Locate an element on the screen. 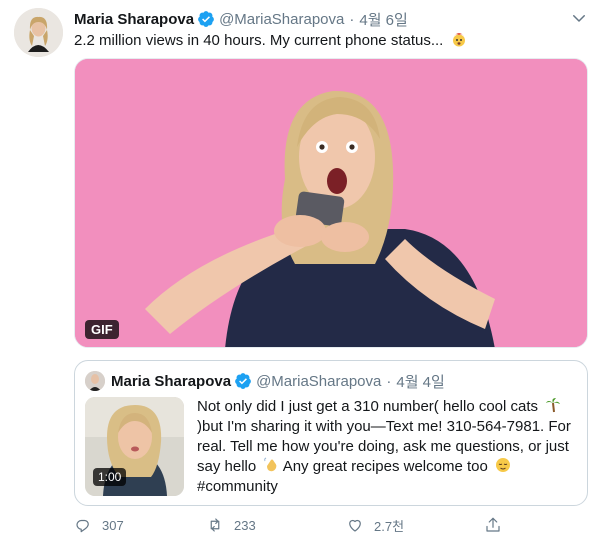 The height and width of the screenshot is (543, 600). quoted-tweet-header: Maria Sharapova @MariaSharapova · 4월 4일 is located at coordinates (278, 381).